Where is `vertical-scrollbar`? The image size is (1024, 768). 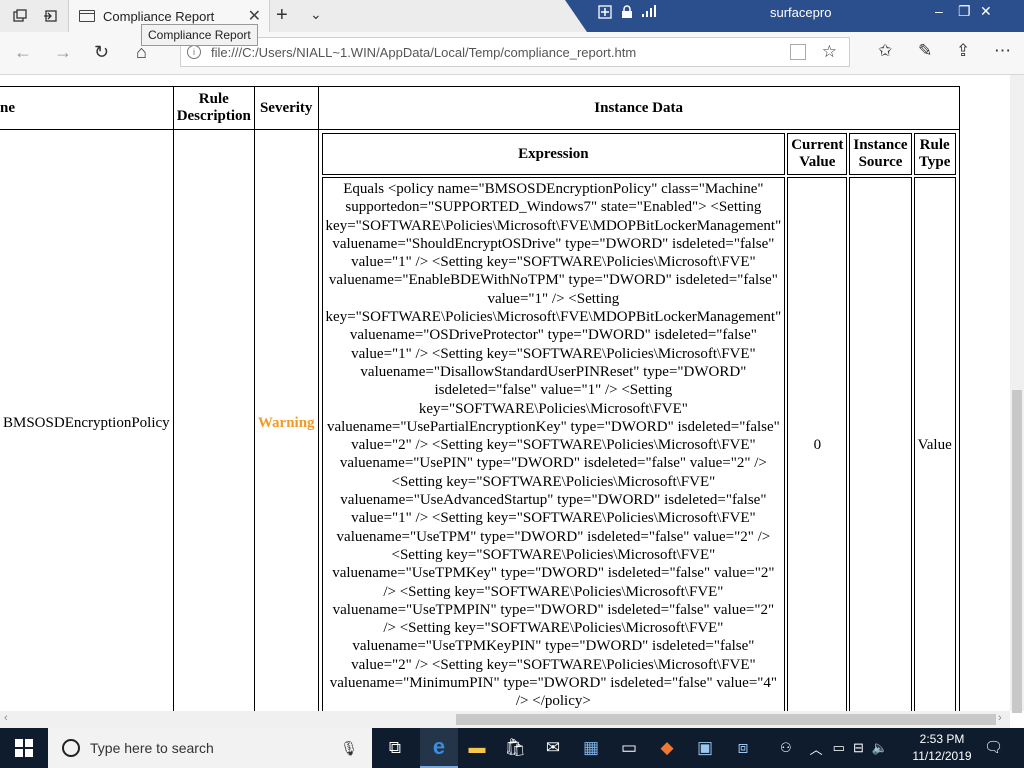 vertical-scrollbar is located at coordinates (1017, 394).